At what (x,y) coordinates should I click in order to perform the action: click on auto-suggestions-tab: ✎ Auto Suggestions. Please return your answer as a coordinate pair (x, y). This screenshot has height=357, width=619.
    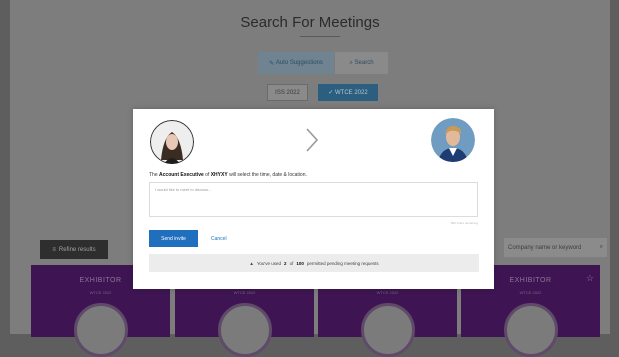
    Looking at the image, I should click on (296, 63).